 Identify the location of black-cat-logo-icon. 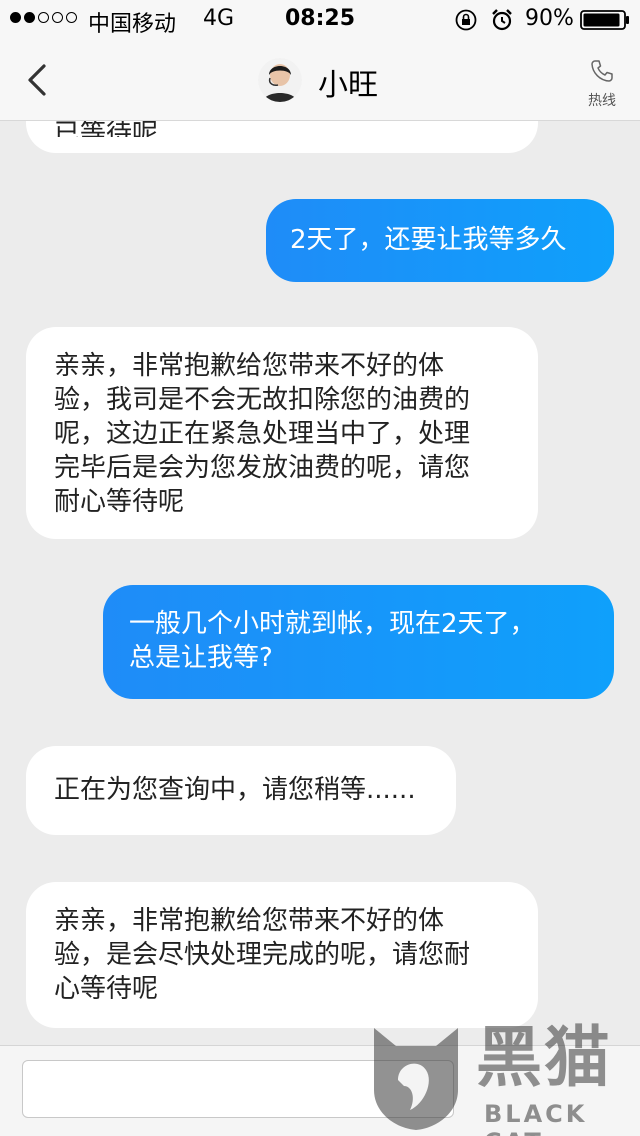
(416, 1079).